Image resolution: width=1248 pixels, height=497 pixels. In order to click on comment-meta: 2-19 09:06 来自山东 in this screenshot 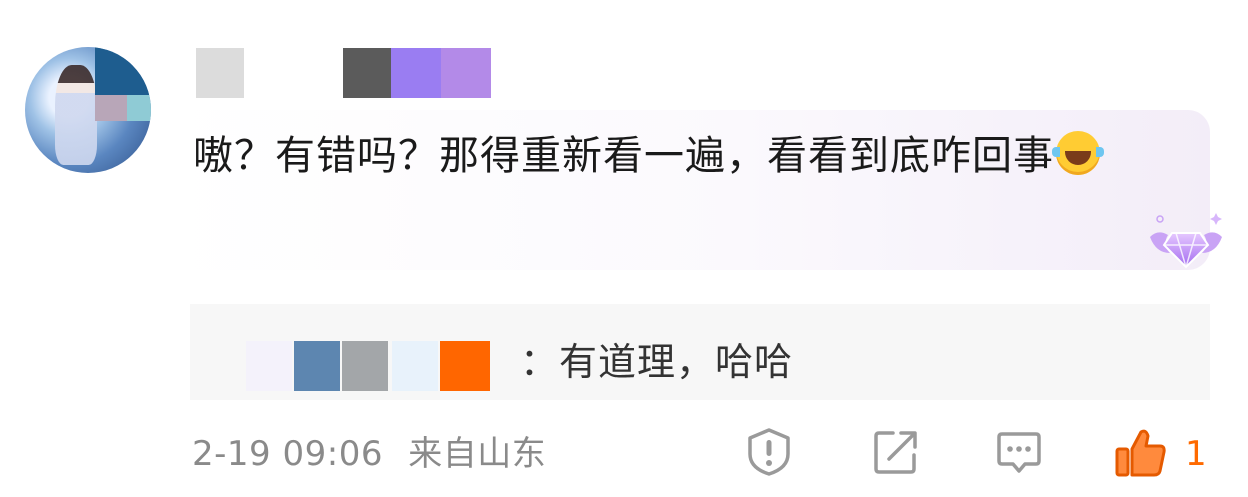, I will do `click(369, 454)`.